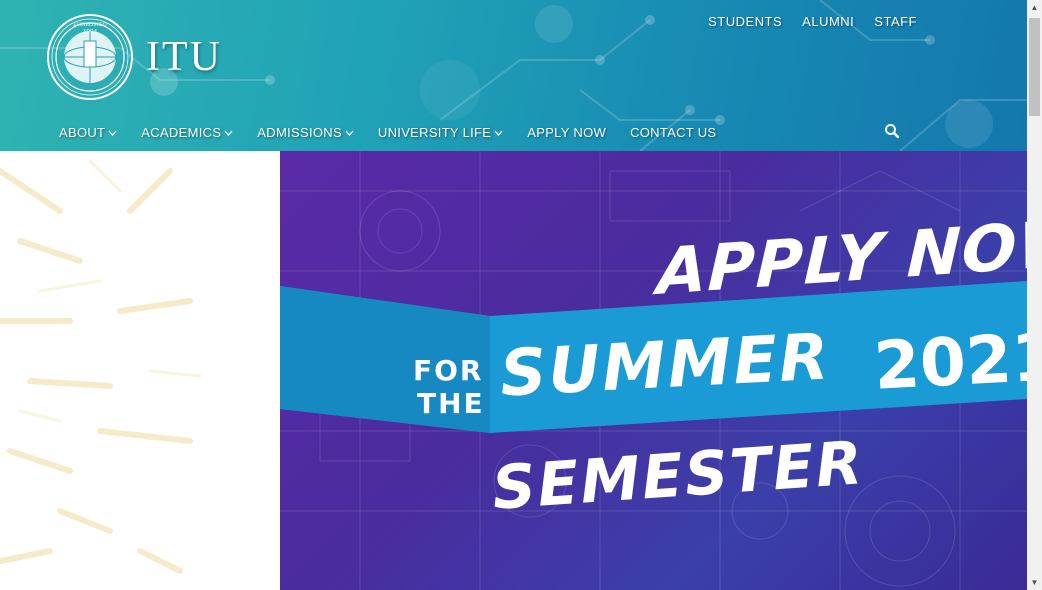 This screenshot has width=1042, height=590. I want to click on nav-item-apply-now: APPLY NOW, so click(566, 132).